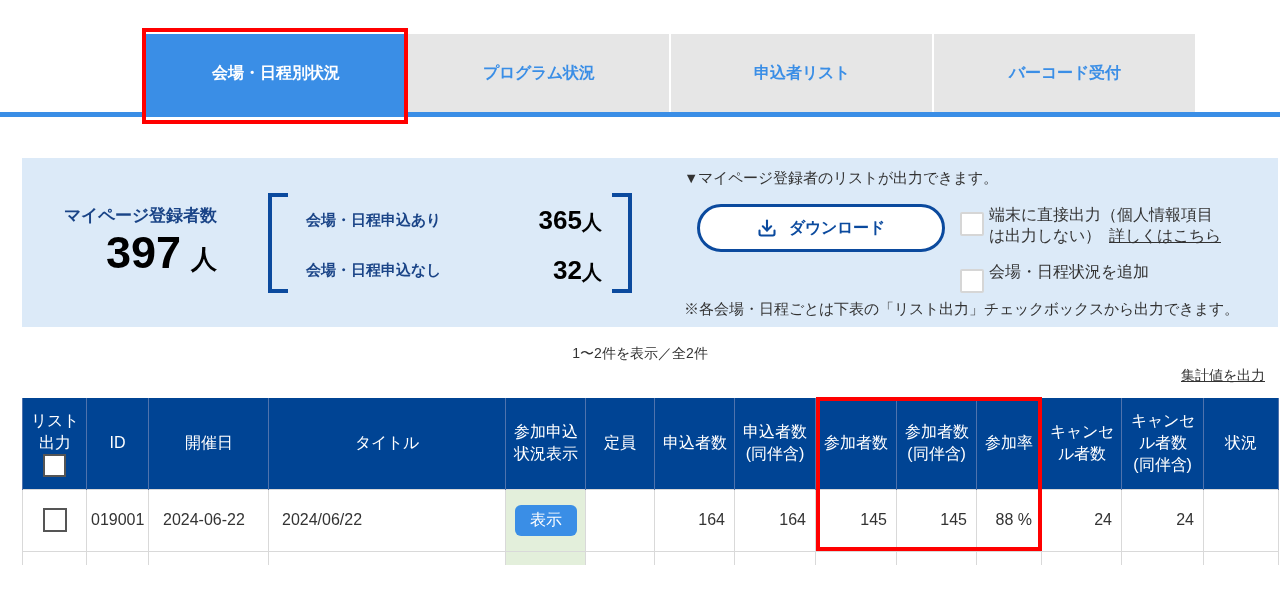 This screenshot has width=1280, height=602. Describe the element at coordinates (373, 220) in the screenshot. I see `breakdown-label: 会場・日程申込あり` at that location.